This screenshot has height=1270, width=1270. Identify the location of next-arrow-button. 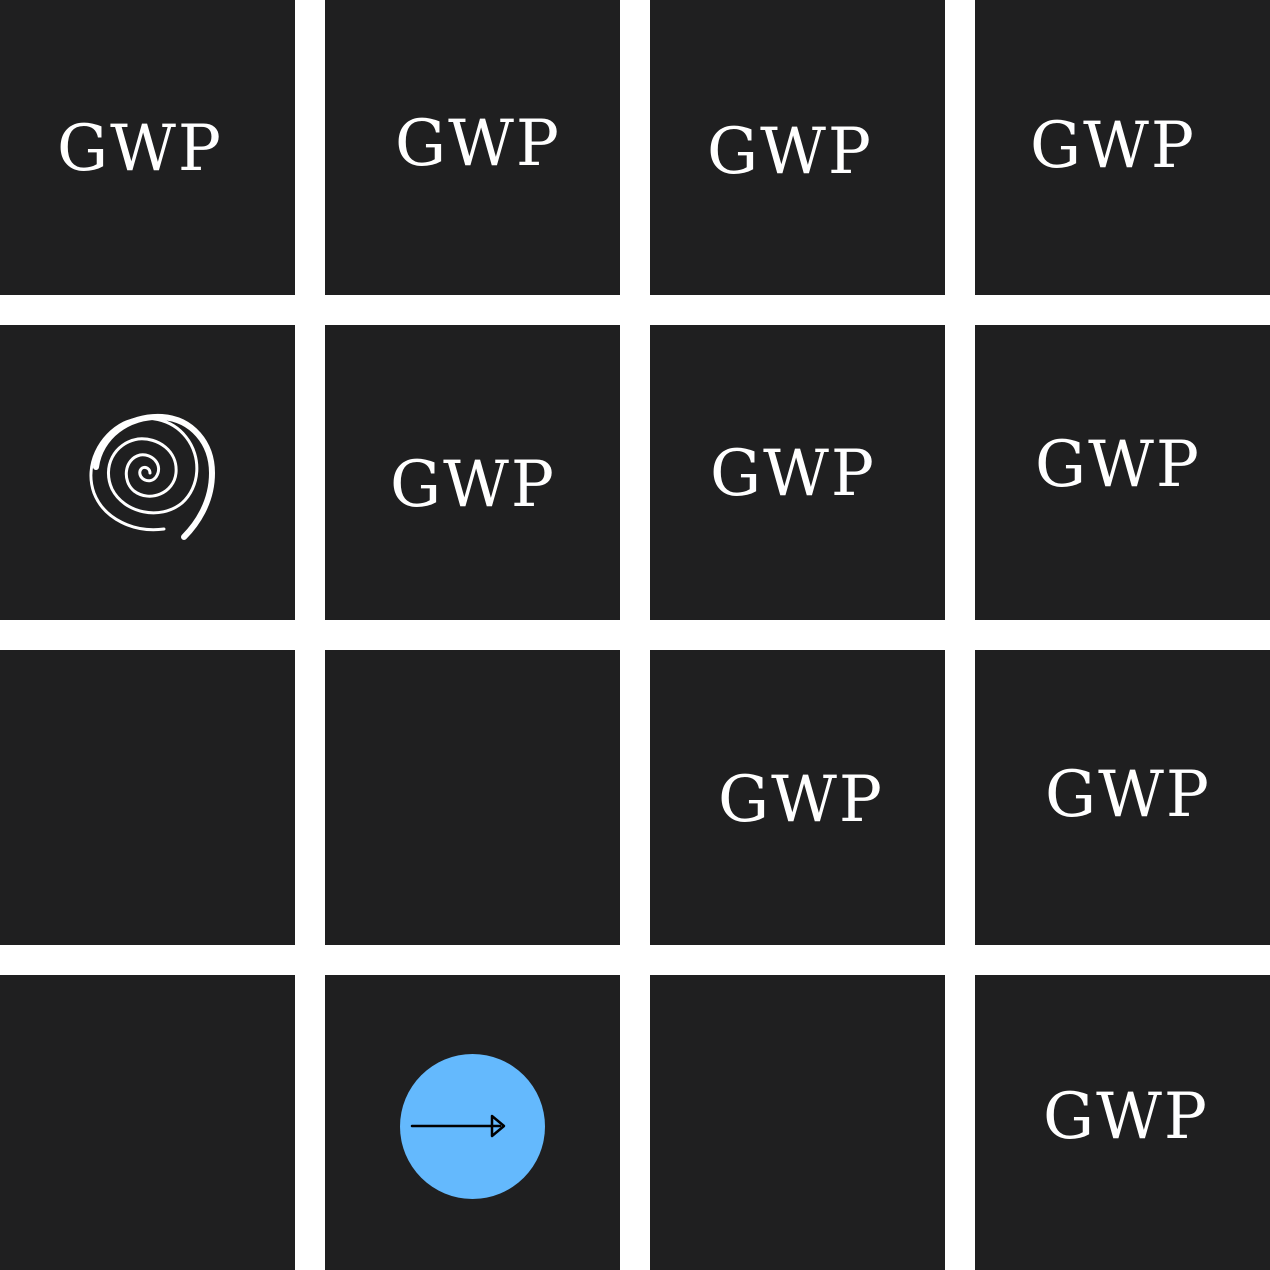
(472, 1126).